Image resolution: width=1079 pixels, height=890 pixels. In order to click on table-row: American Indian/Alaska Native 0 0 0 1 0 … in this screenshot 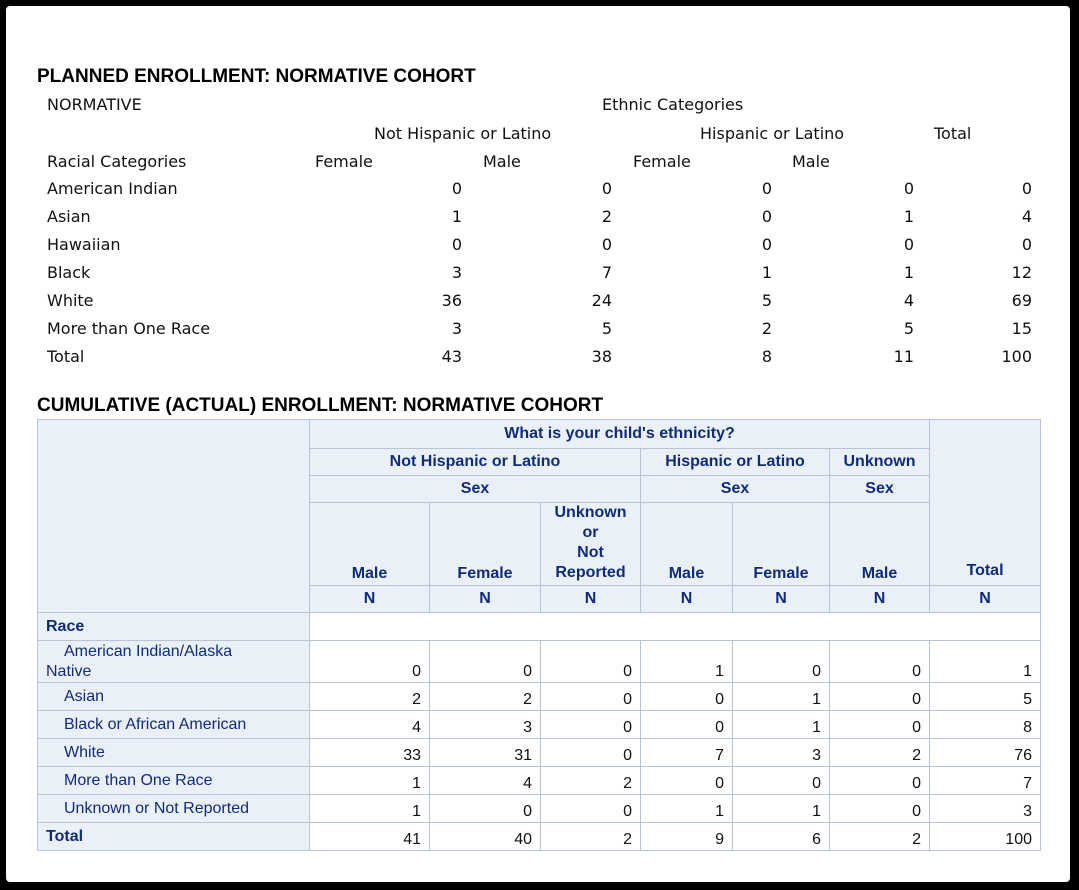, I will do `click(539, 661)`.